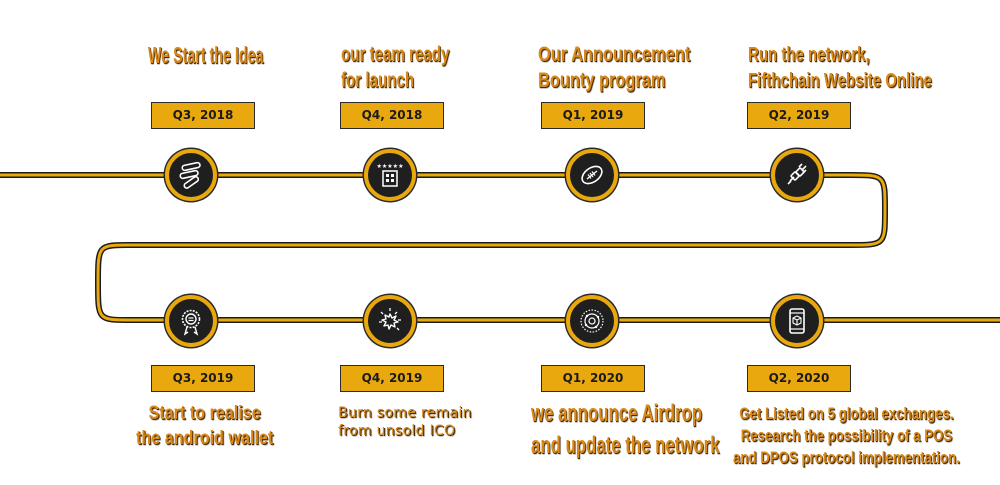 The image size is (1000, 485). What do you see at coordinates (840, 81) in the screenshot?
I see `caption-line: Fifthchain Website Online` at bounding box center [840, 81].